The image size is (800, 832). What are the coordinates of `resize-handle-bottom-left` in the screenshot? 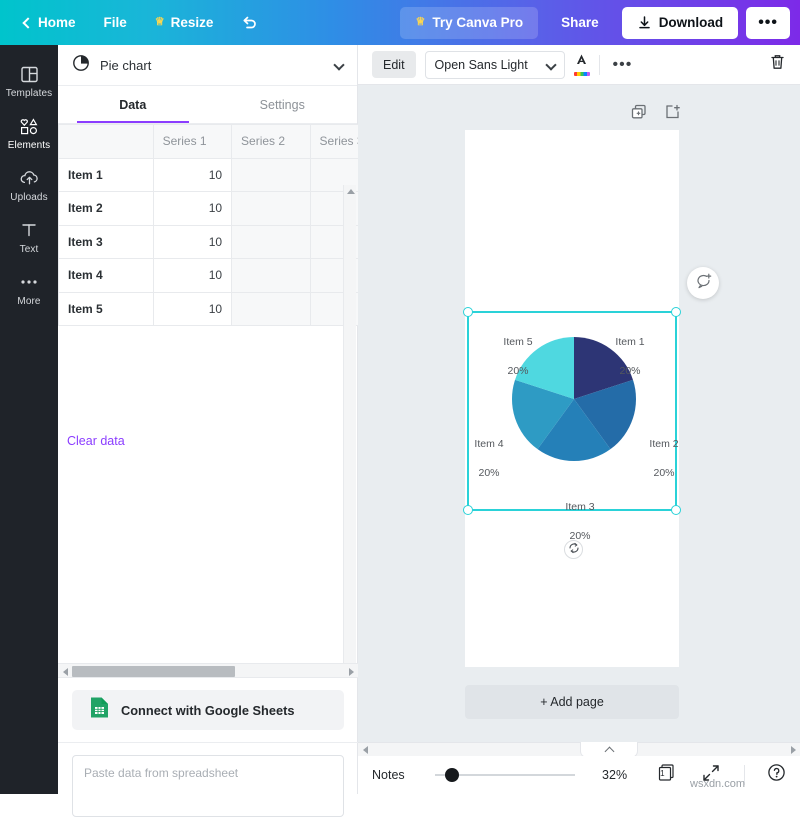 It's located at (468, 510).